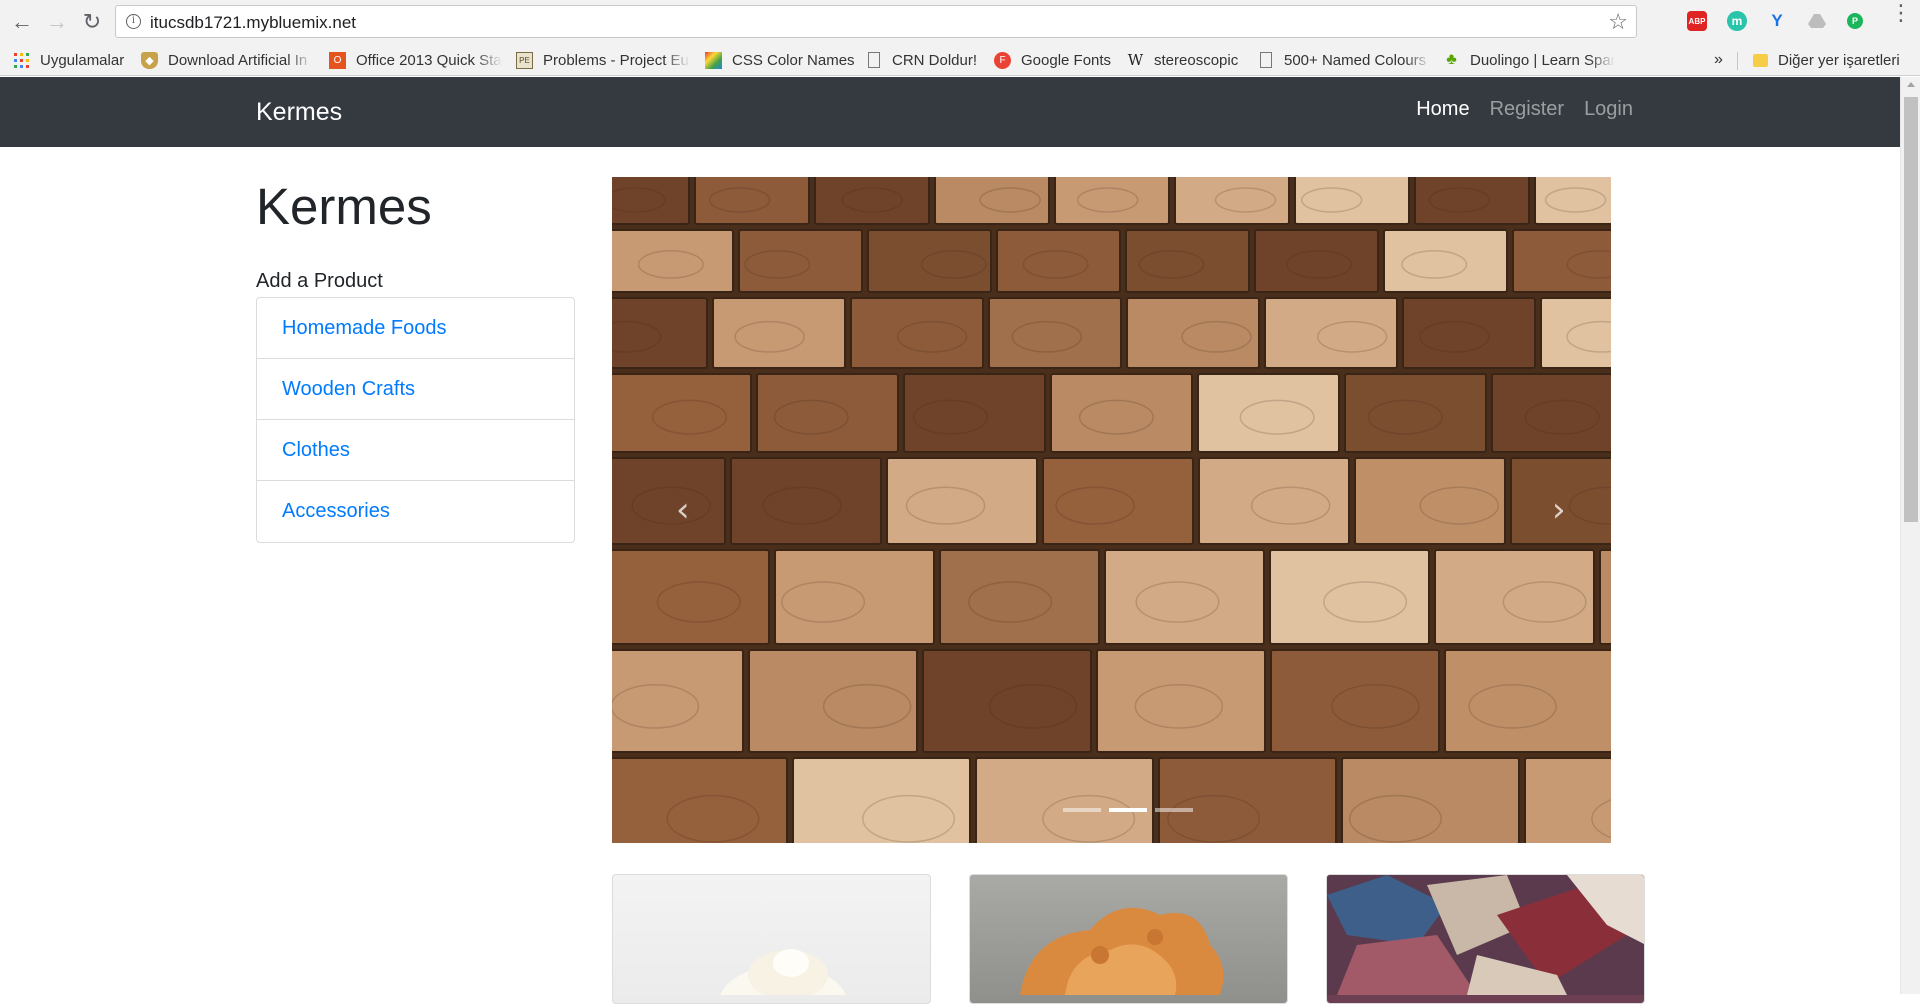  What do you see at coordinates (793, 60) in the screenshot?
I see `bookmark-label: CSS Color Names` at bounding box center [793, 60].